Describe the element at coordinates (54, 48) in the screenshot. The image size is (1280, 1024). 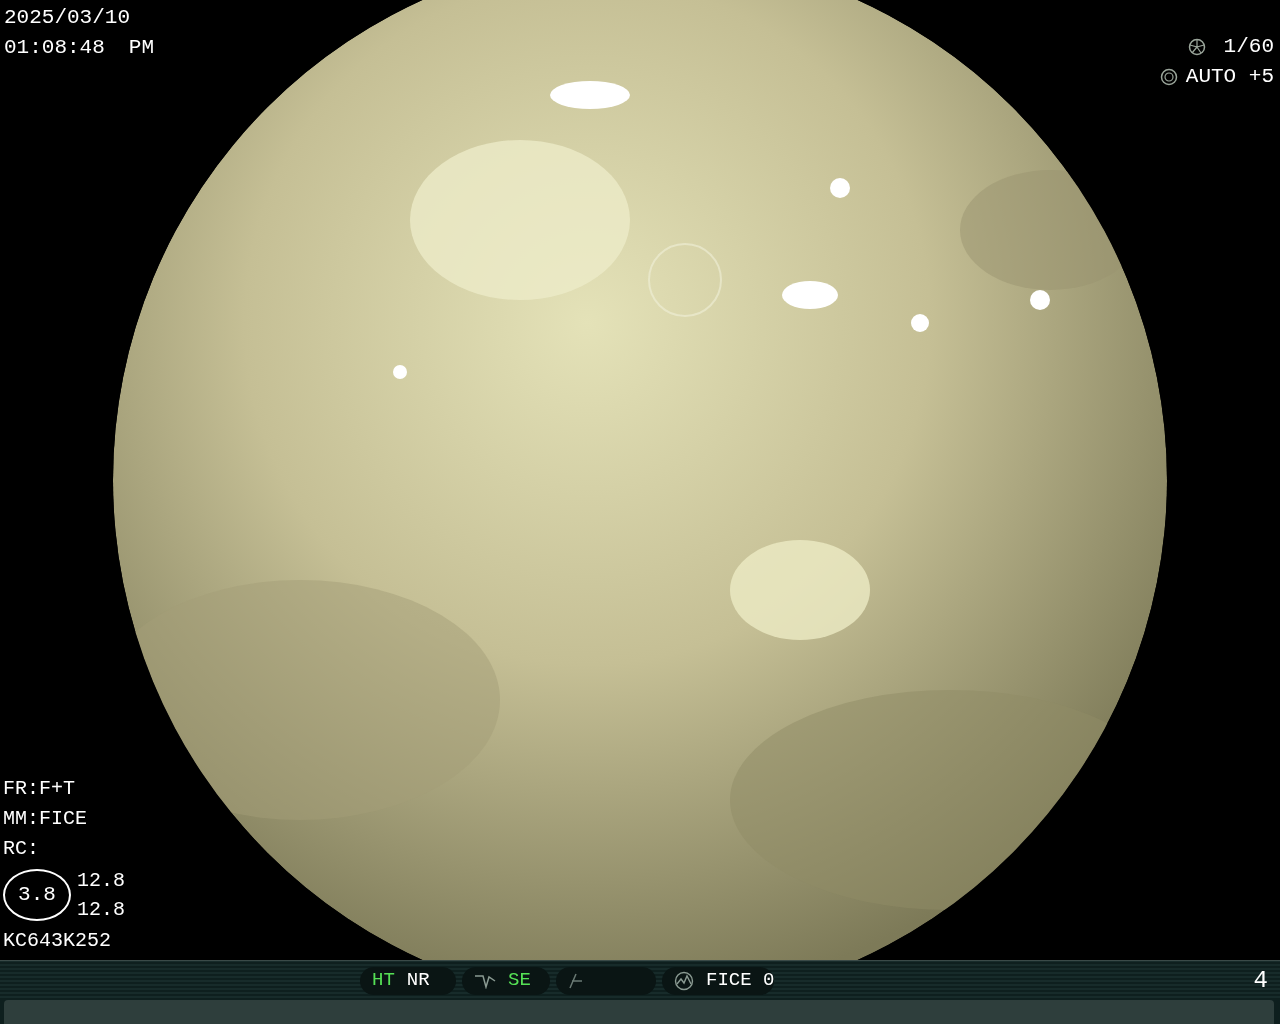
I see `time-text: 01:08:48` at that location.